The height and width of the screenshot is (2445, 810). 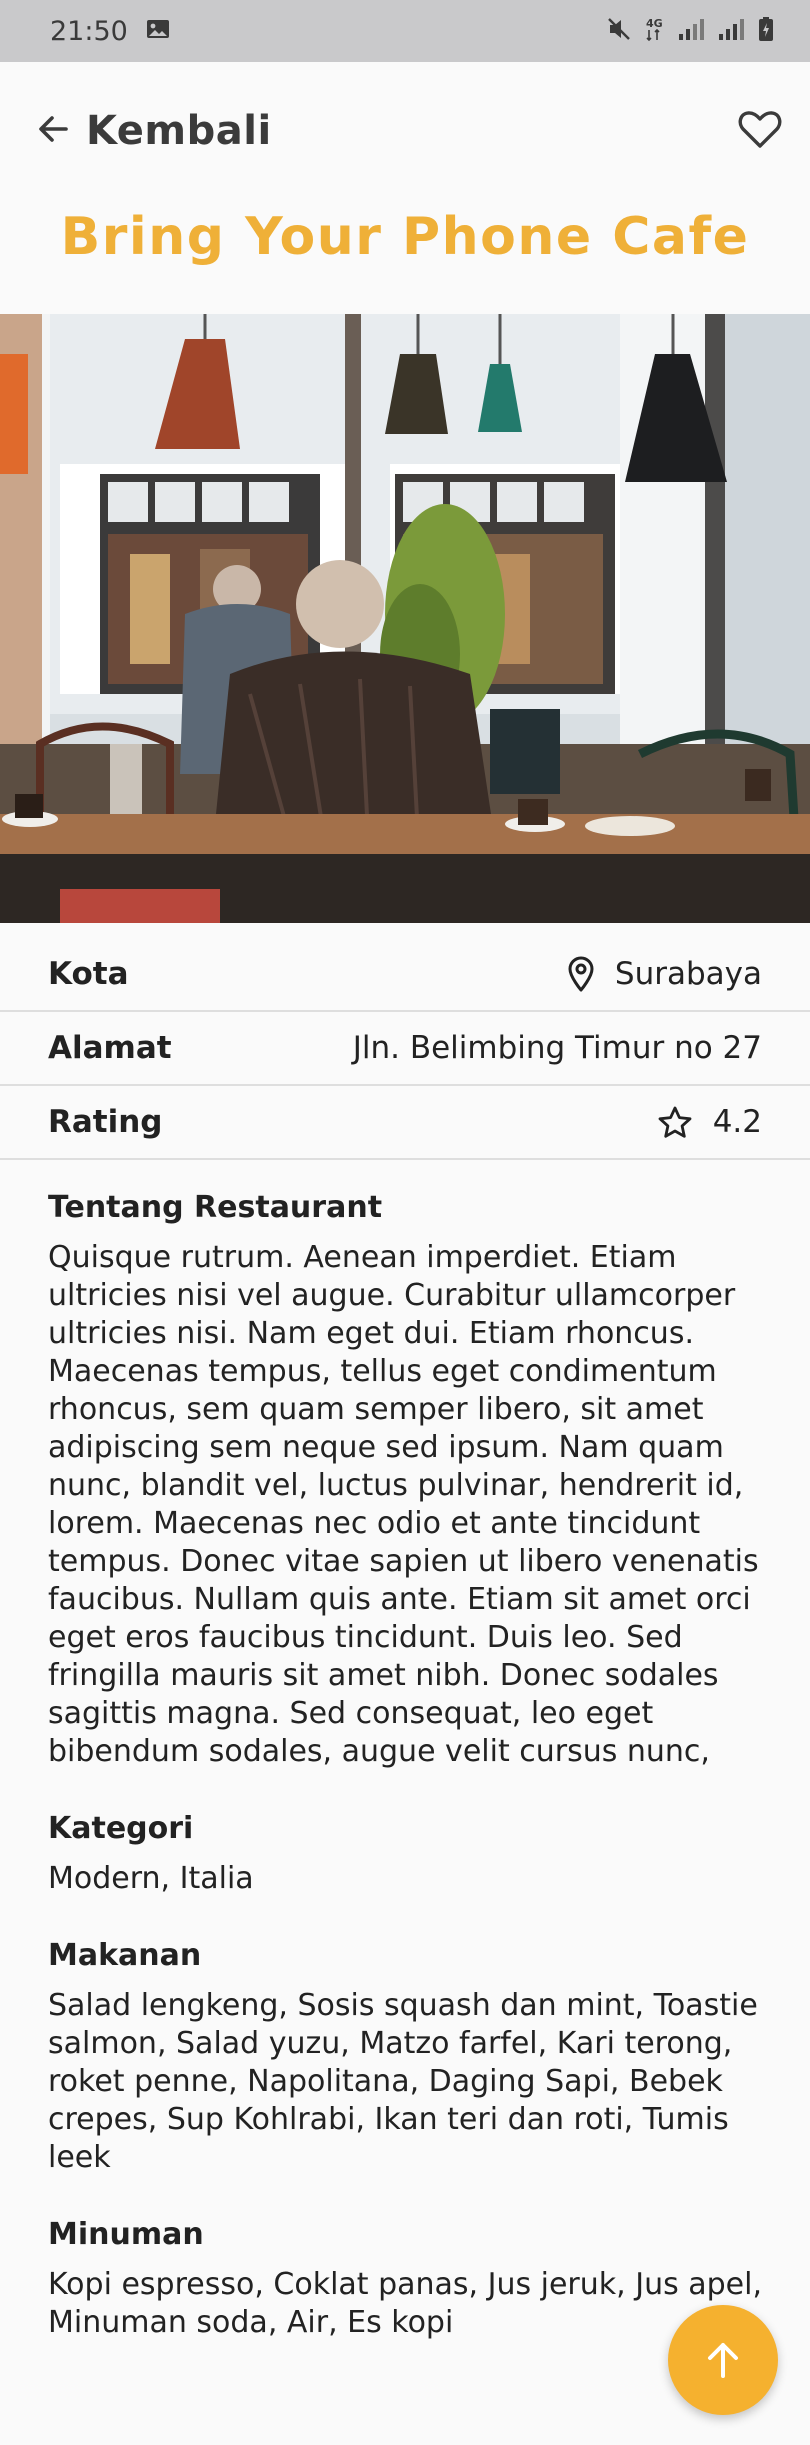 What do you see at coordinates (105, 1122) in the screenshot?
I see `rating-label: Rating` at bounding box center [105, 1122].